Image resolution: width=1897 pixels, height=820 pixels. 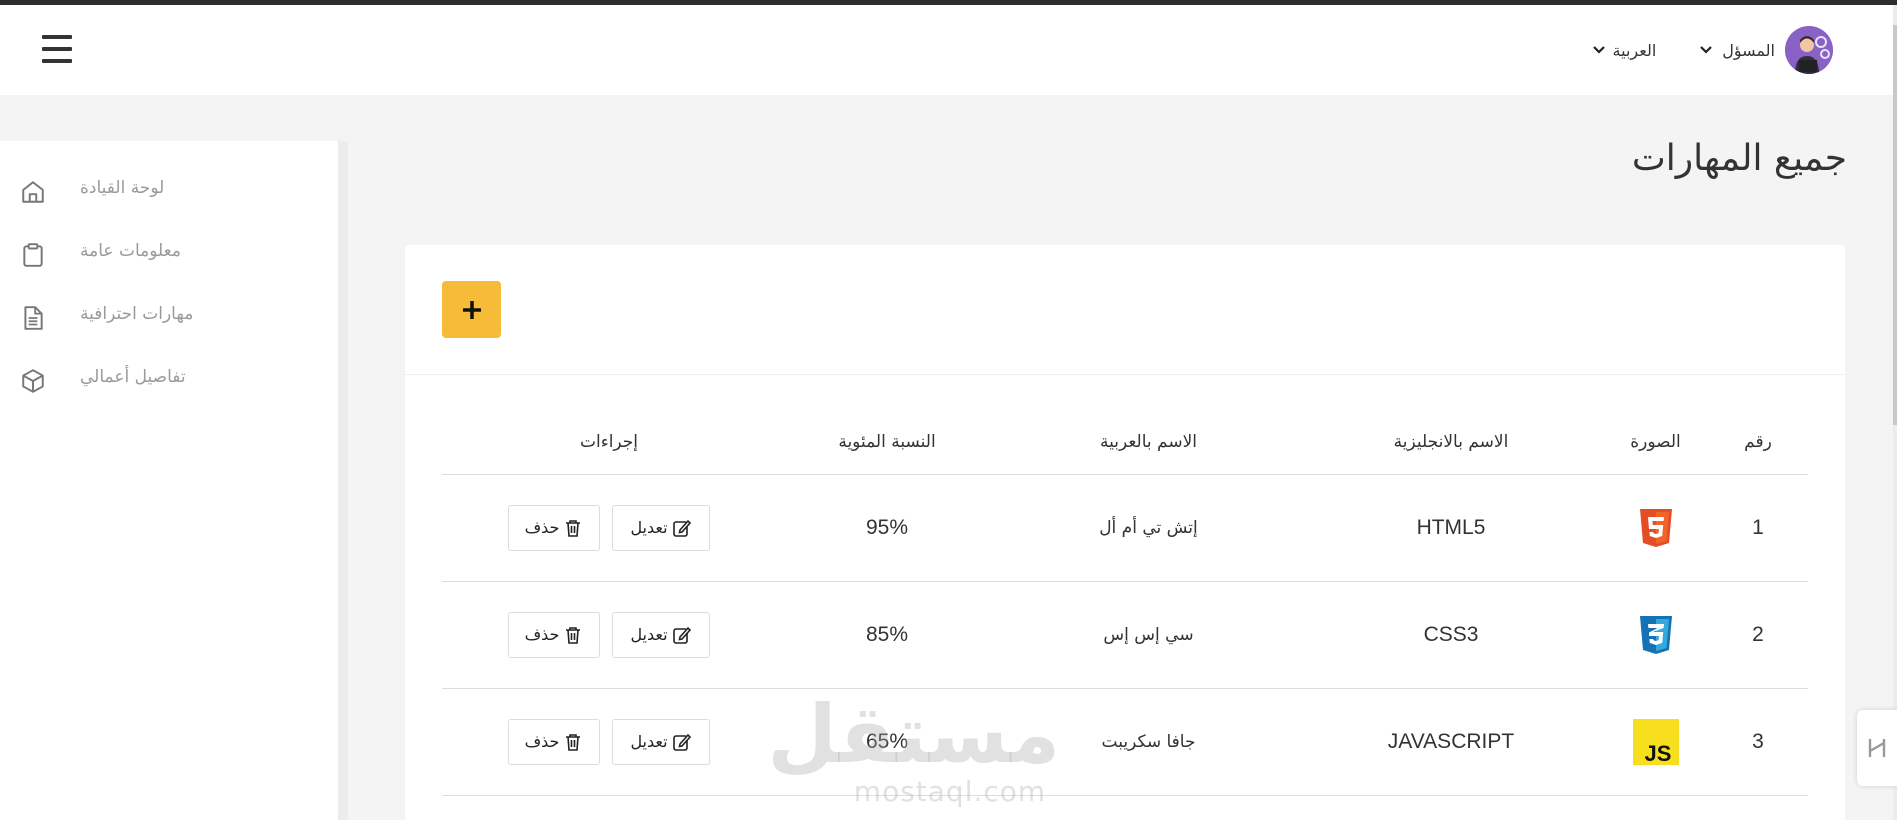 I want to click on add-skill-button, so click(x=471, y=309).